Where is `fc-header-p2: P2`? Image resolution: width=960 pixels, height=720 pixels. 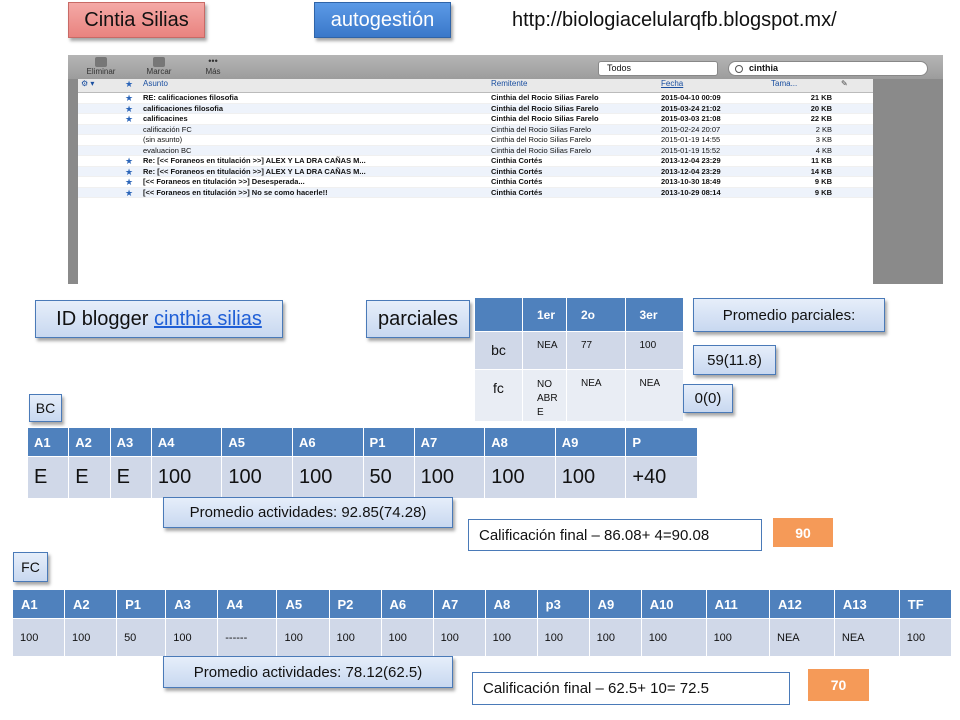 fc-header-p2: P2 is located at coordinates (355, 604).